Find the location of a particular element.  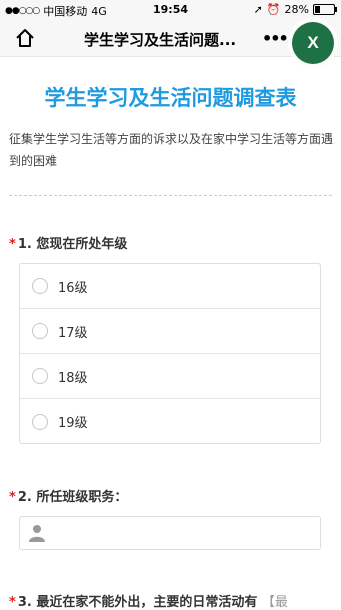

question-3-hint: 【最 is located at coordinates (274, 602).